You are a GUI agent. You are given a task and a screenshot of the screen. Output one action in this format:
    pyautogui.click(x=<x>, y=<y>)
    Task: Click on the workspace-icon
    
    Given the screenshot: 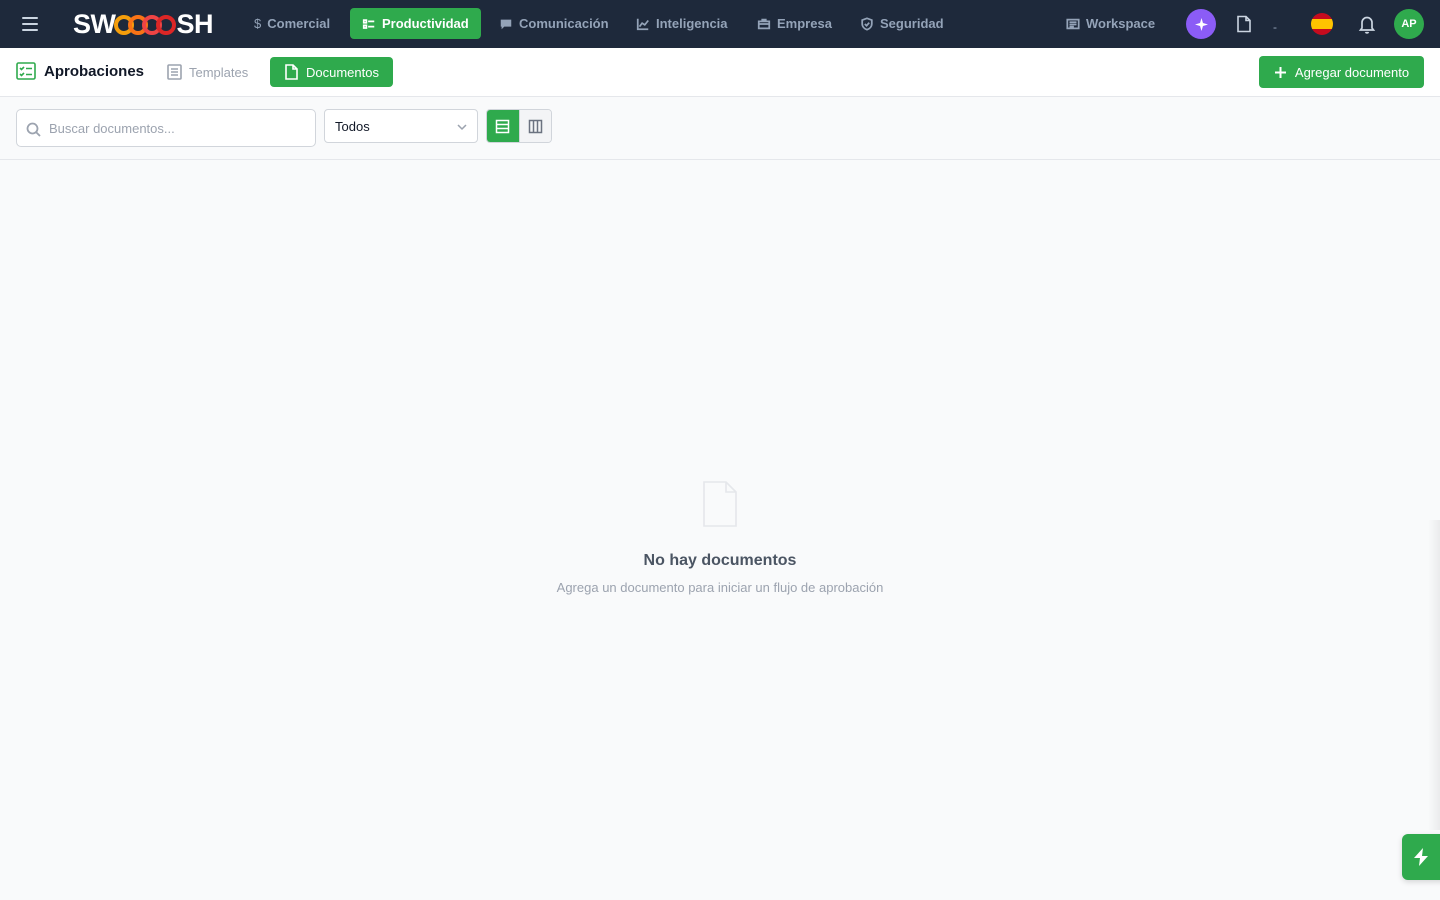 What is the action you would take?
    pyautogui.click(x=1073, y=23)
    